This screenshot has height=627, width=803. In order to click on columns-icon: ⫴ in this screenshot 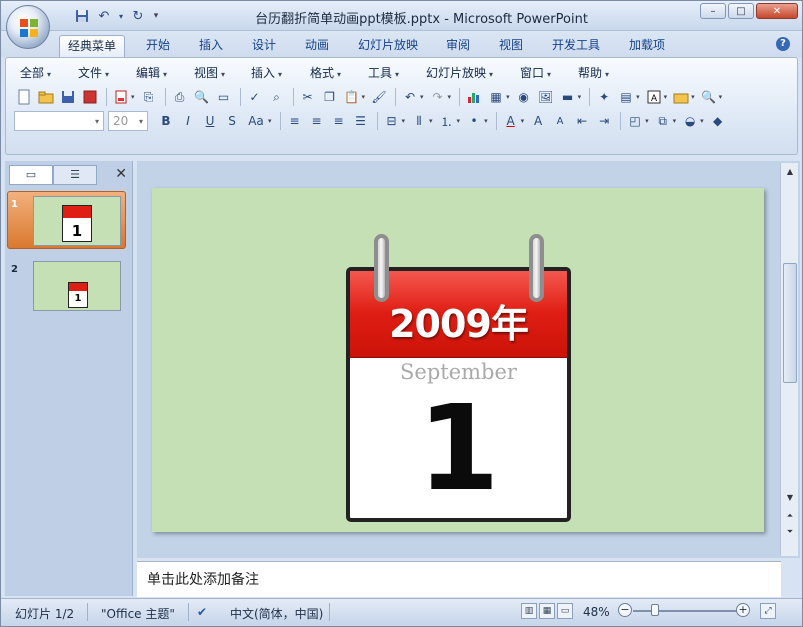, I will do `click(419, 121)`.